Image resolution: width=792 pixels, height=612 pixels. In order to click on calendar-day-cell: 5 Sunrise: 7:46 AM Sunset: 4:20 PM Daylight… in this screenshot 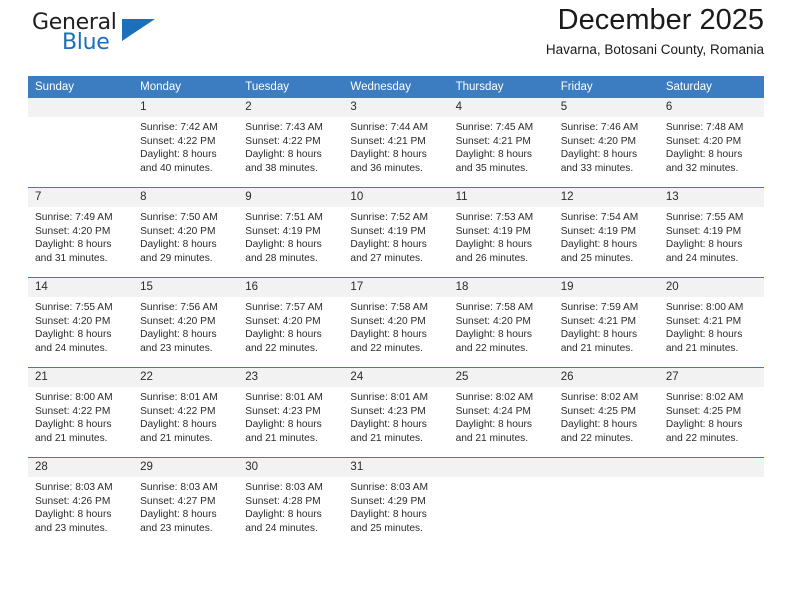, I will do `click(606, 143)`.